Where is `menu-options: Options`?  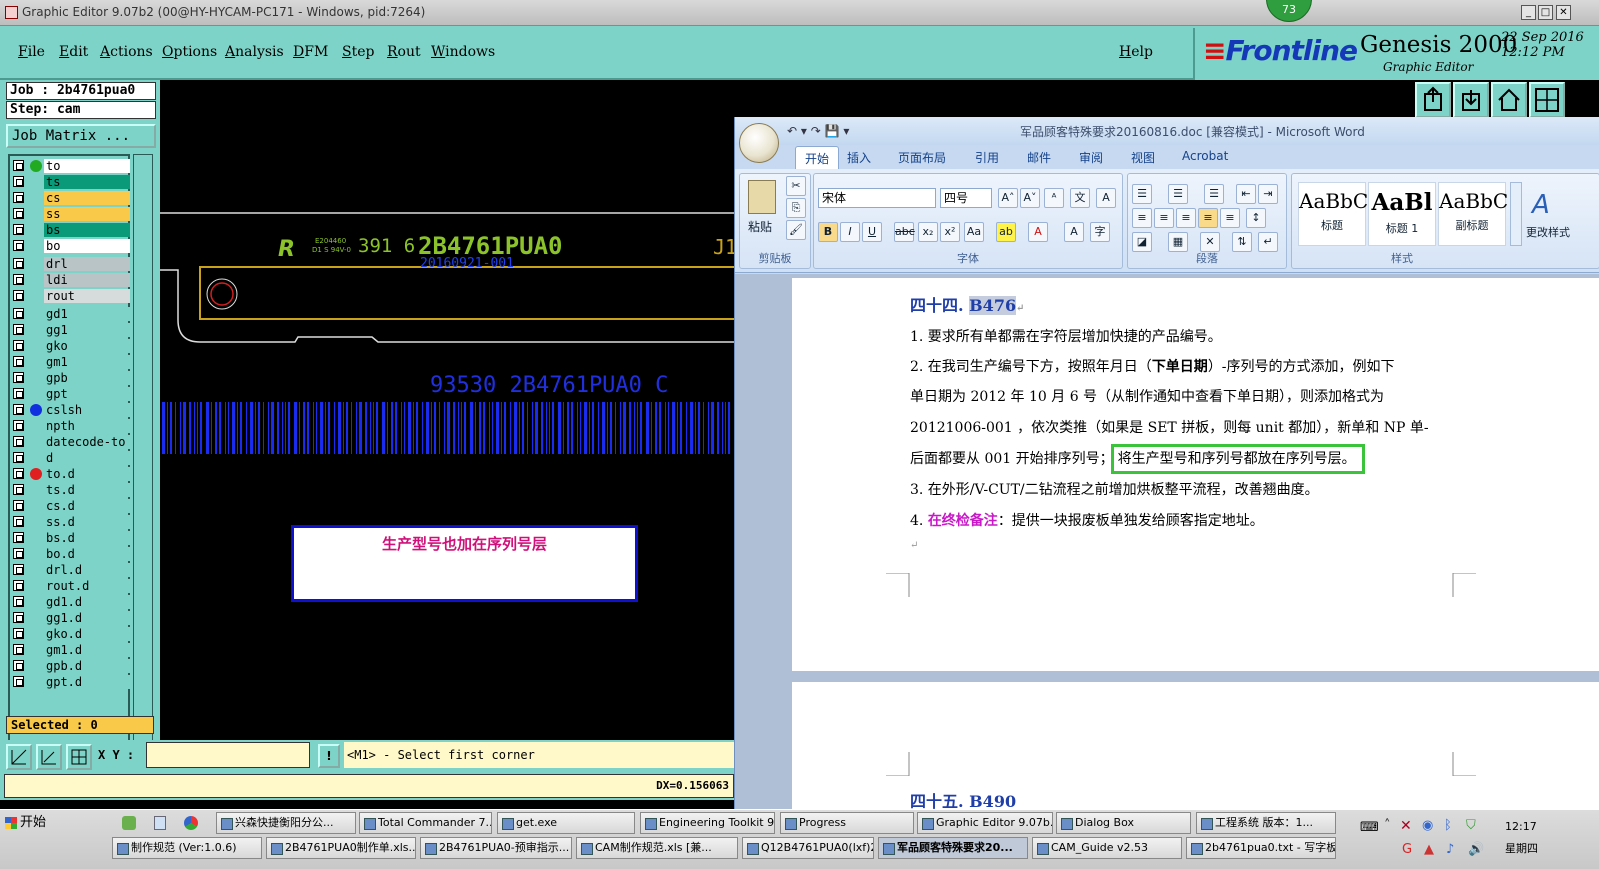
menu-options: Options is located at coordinates (189, 52).